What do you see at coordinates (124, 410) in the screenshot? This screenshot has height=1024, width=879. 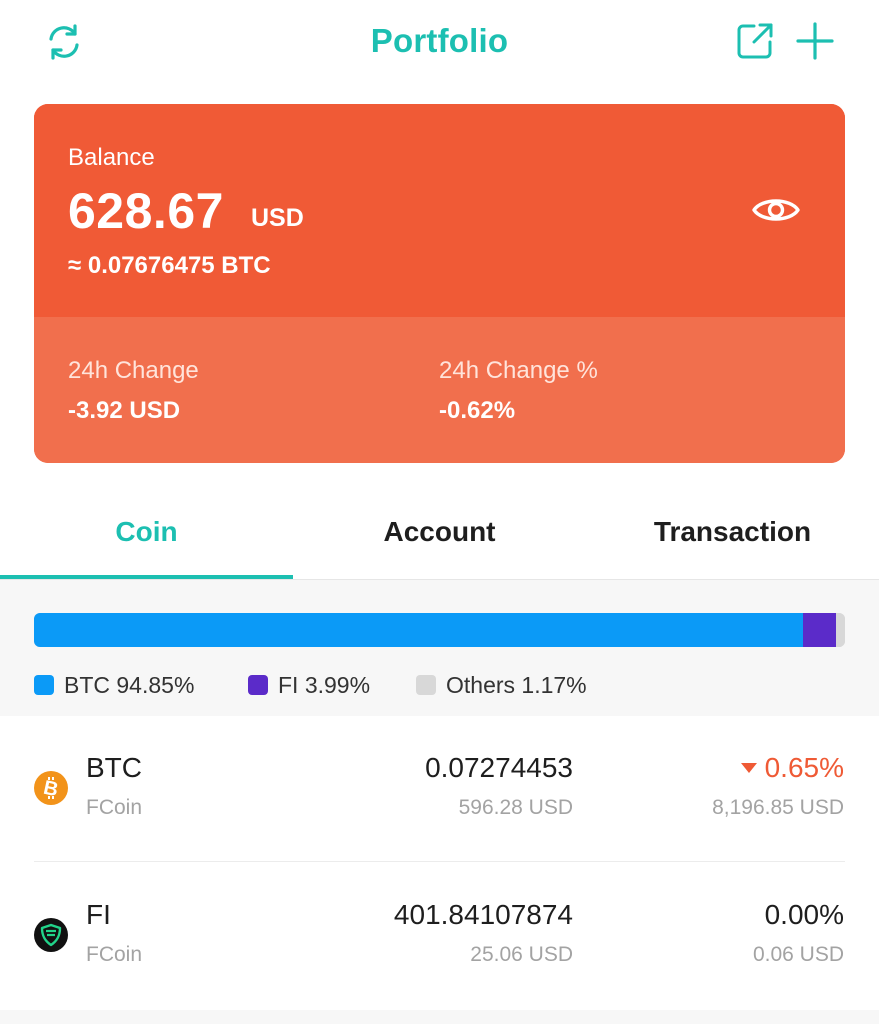 I see `change-24h-value: -3.92 USD` at bounding box center [124, 410].